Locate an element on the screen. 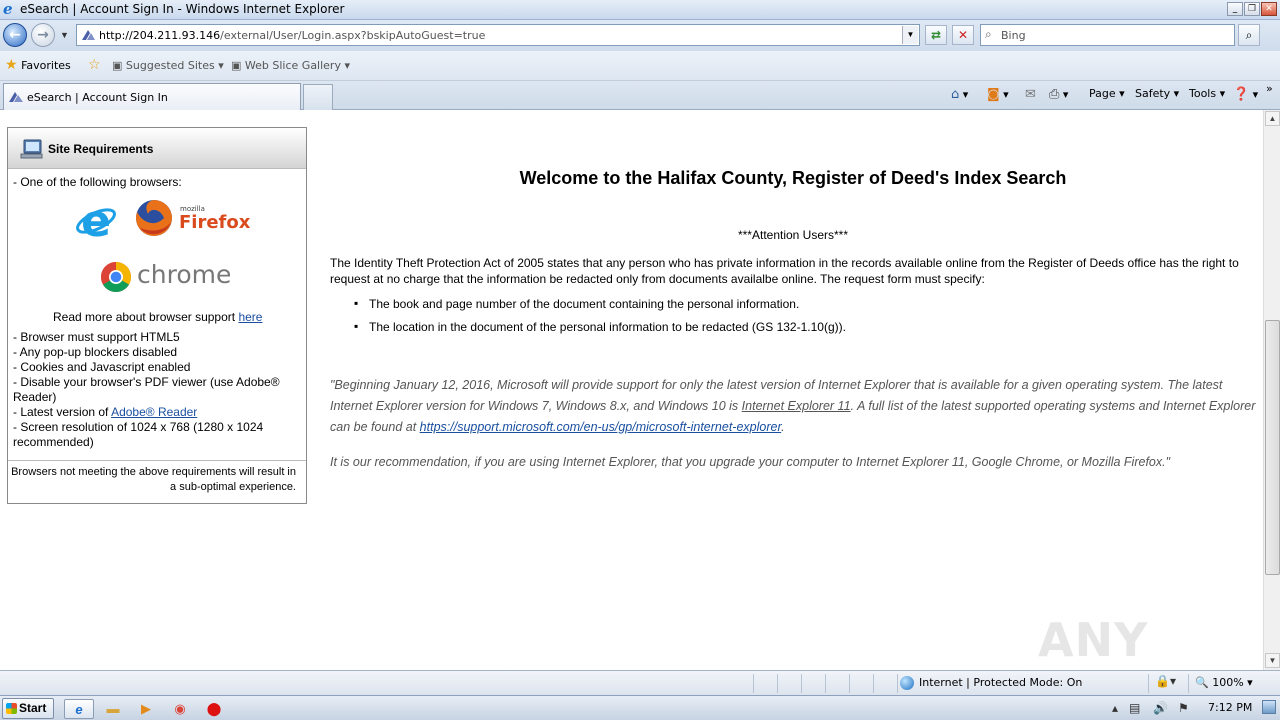  anyrun-watermark: ANY RUN is located at coordinates (1094, 641).